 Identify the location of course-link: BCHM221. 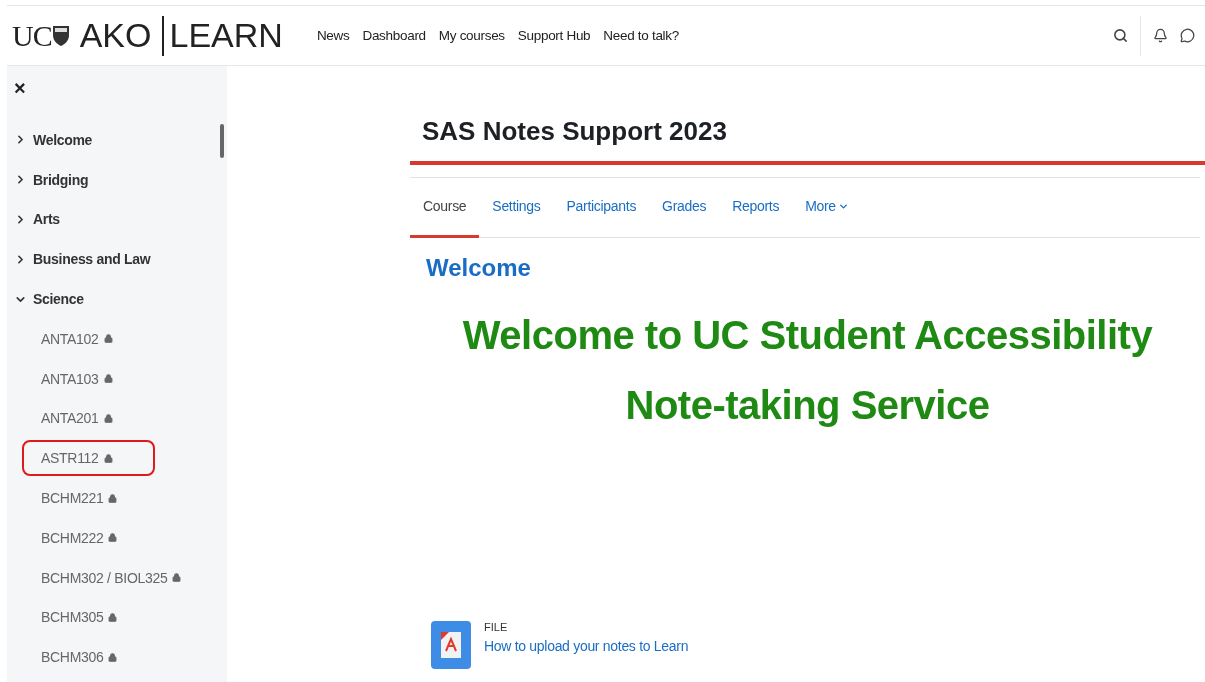
(91, 498).